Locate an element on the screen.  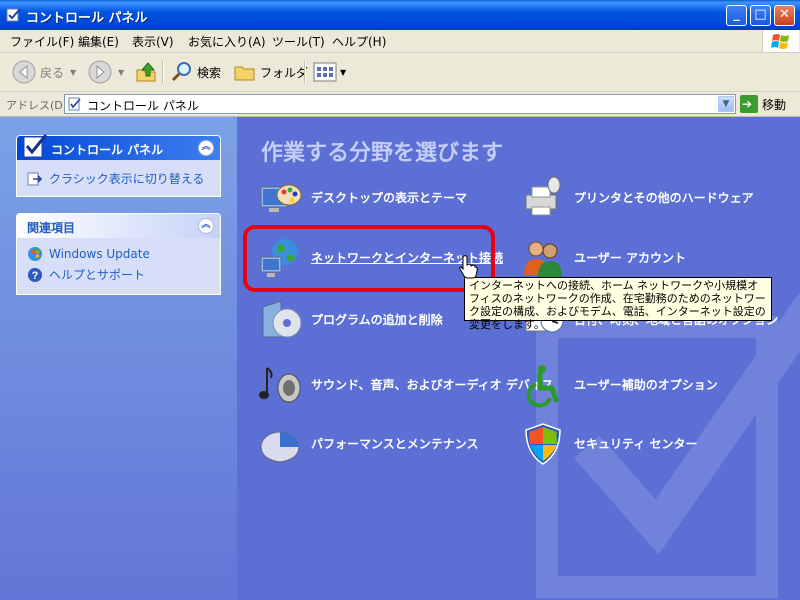
folders-label: フォルダ is located at coordinates (284, 72).